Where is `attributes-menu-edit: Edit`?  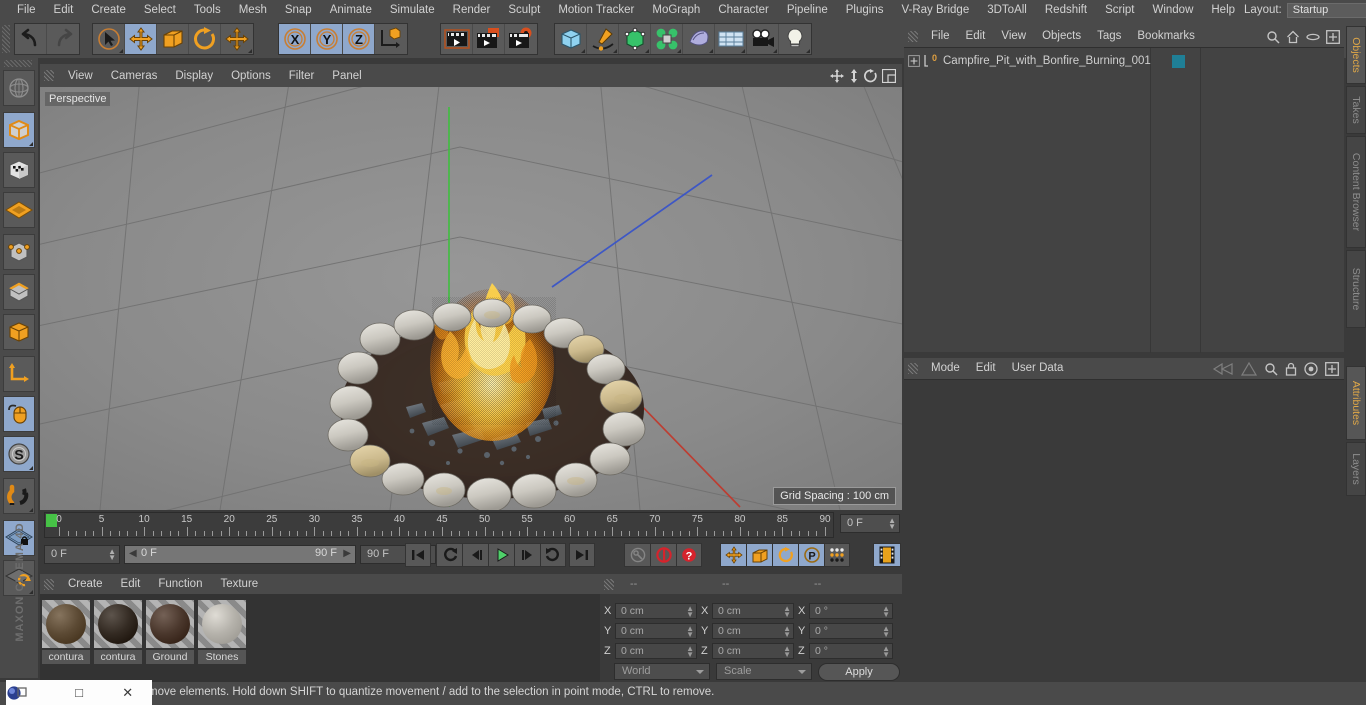 attributes-menu-edit: Edit is located at coordinates (986, 368).